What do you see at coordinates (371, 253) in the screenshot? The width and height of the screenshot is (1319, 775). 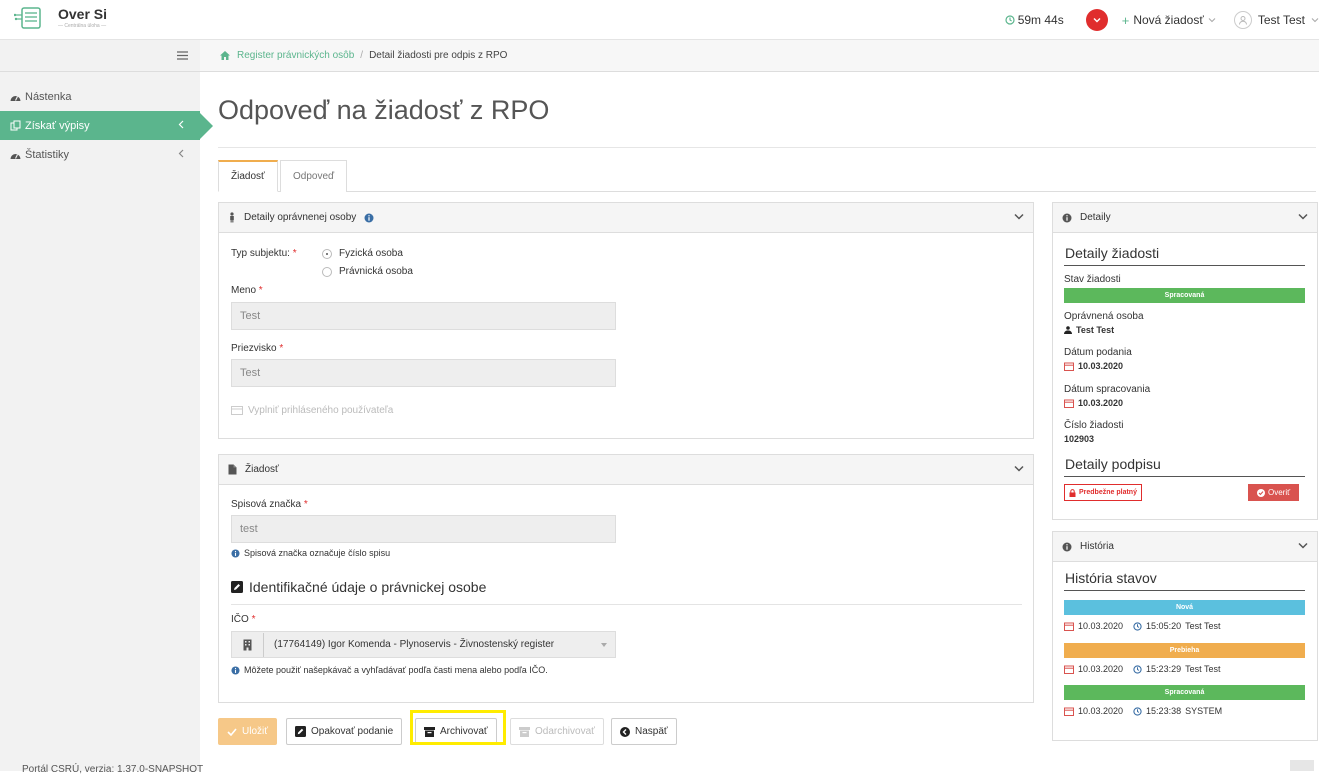 I see `radio-label: Fyzická osoba` at bounding box center [371, 253].